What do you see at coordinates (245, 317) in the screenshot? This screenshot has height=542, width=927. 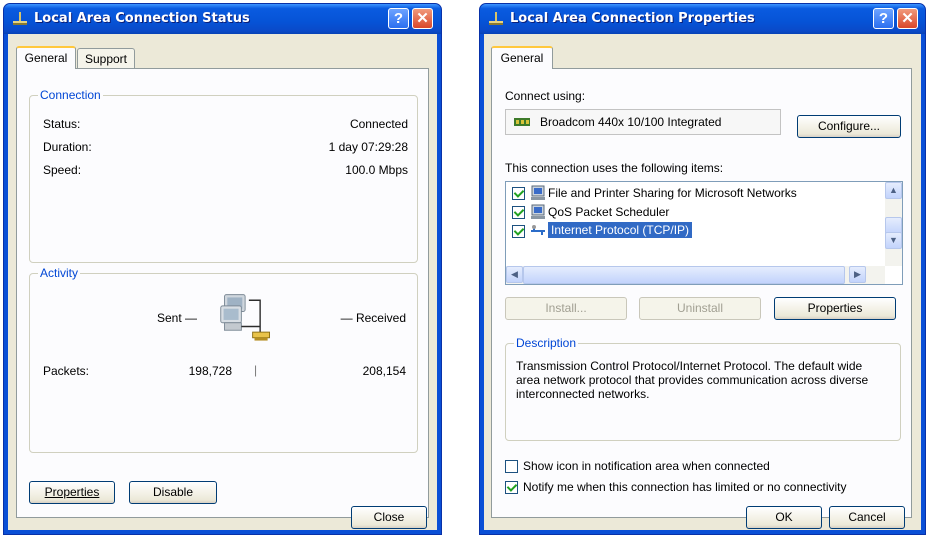 I see `network-computers-icon` at bounding box center [245, 317].